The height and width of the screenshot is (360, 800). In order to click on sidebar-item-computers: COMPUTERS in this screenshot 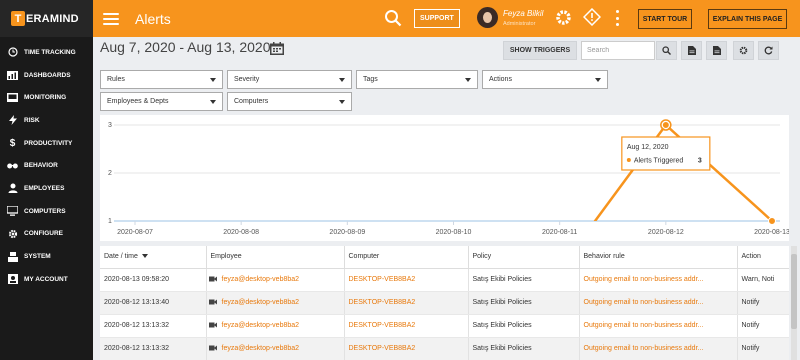, I will do `click(46, 211)`.